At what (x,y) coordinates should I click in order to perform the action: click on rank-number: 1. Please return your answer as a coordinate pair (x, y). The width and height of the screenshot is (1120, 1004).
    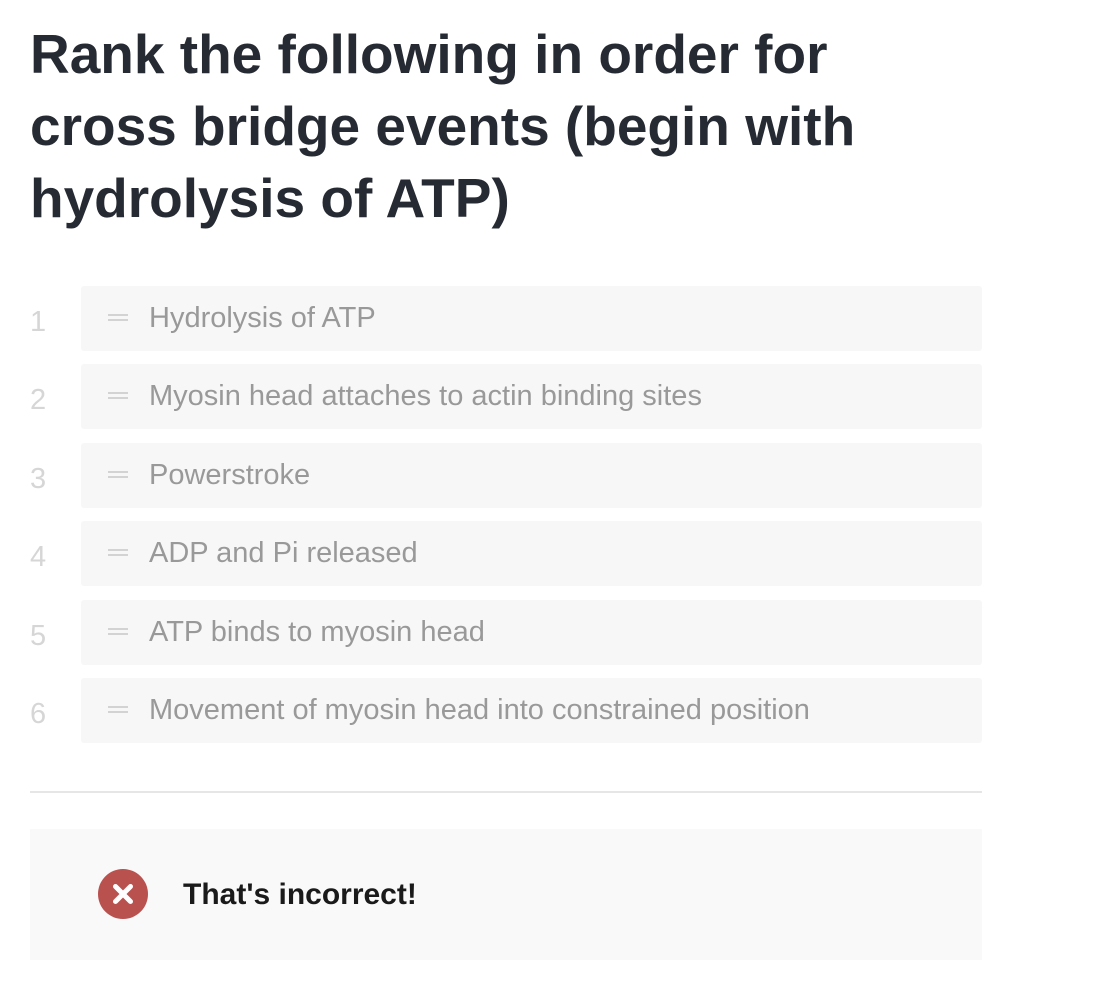
    Looking at the image, I should click on (38, 322).